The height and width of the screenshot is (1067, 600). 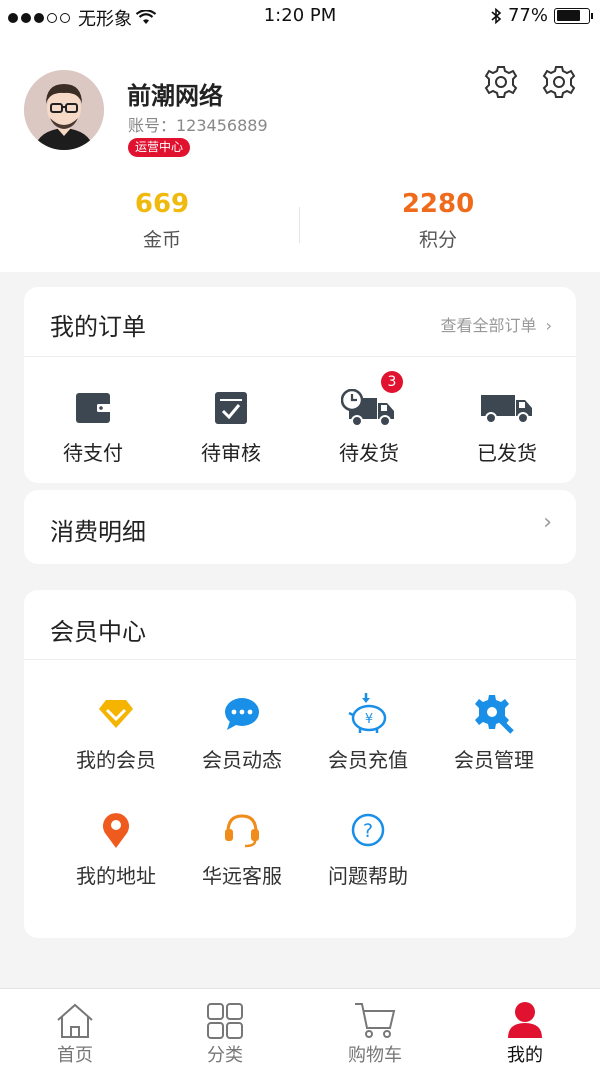 I want to click on tab-category: 分类, so click(x=225, y=1028).